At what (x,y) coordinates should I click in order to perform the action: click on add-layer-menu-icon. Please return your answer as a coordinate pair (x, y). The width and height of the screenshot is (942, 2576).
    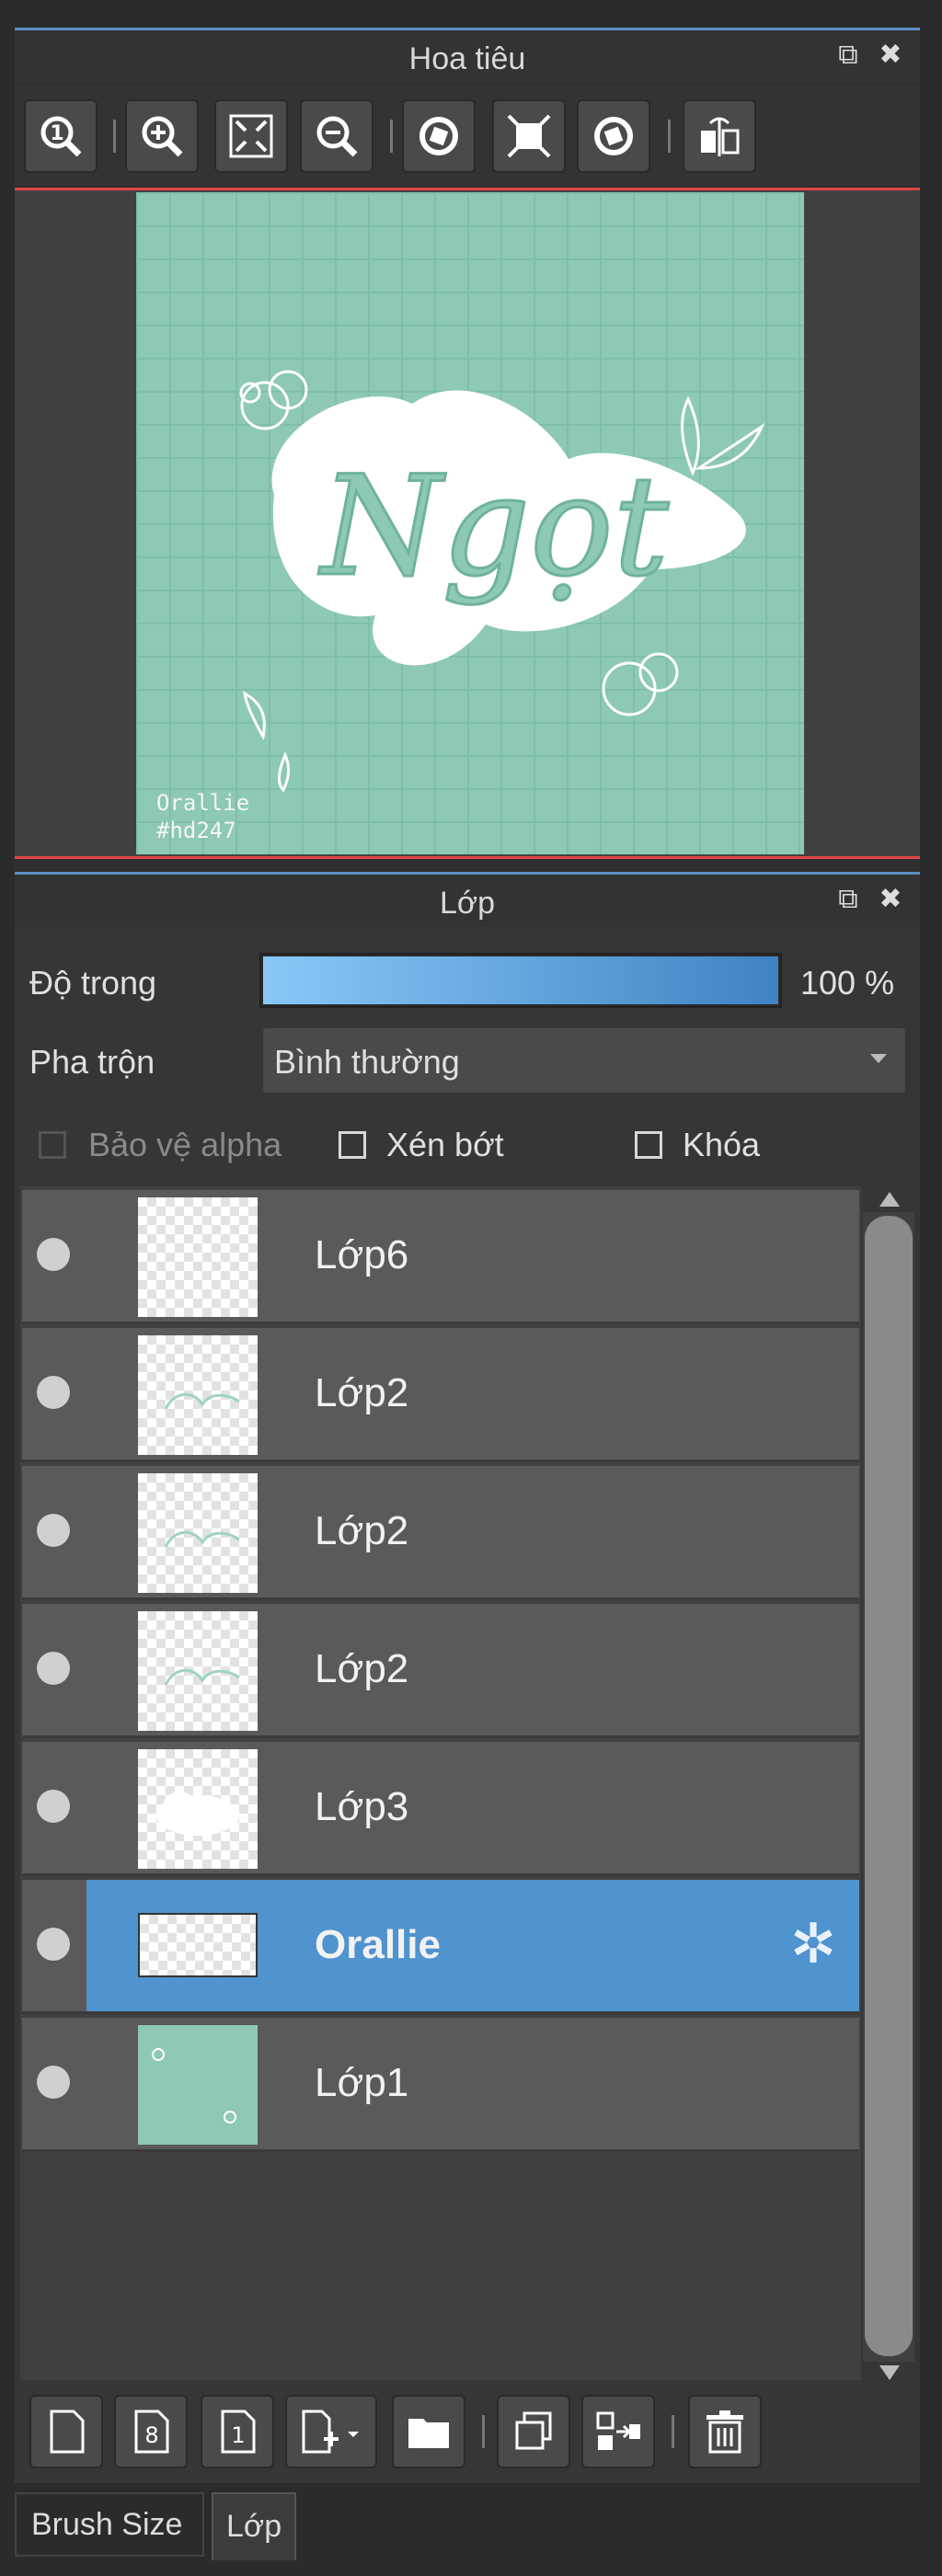
    Looking at the image, I should click on (330, 2432).